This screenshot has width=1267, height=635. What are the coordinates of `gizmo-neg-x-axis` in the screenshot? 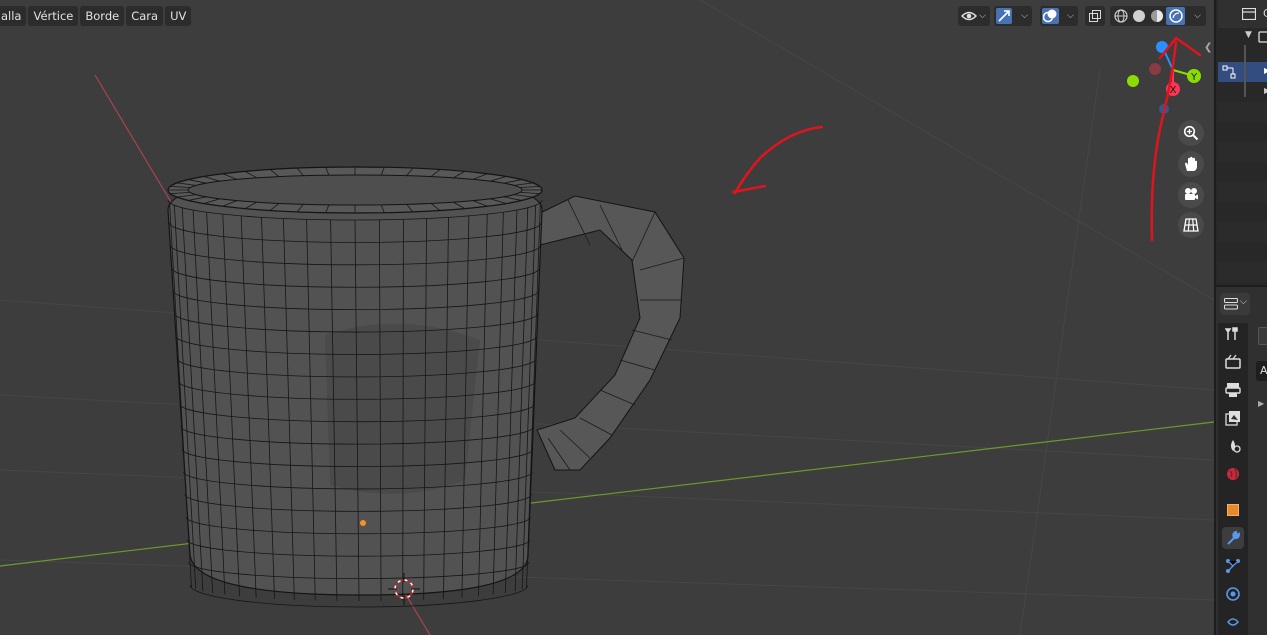 It's located at (1155, 69).